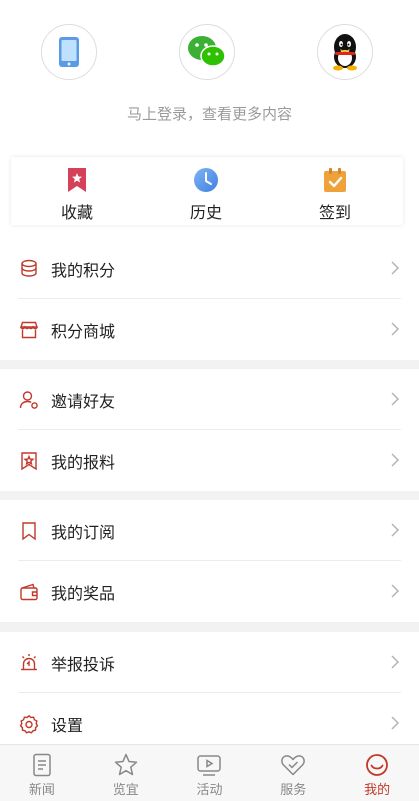  What do you see at coordinates (83, 532) in the screenshot?
I see `menu-item-label: 我的订阅` at bounding box center [83, 532].